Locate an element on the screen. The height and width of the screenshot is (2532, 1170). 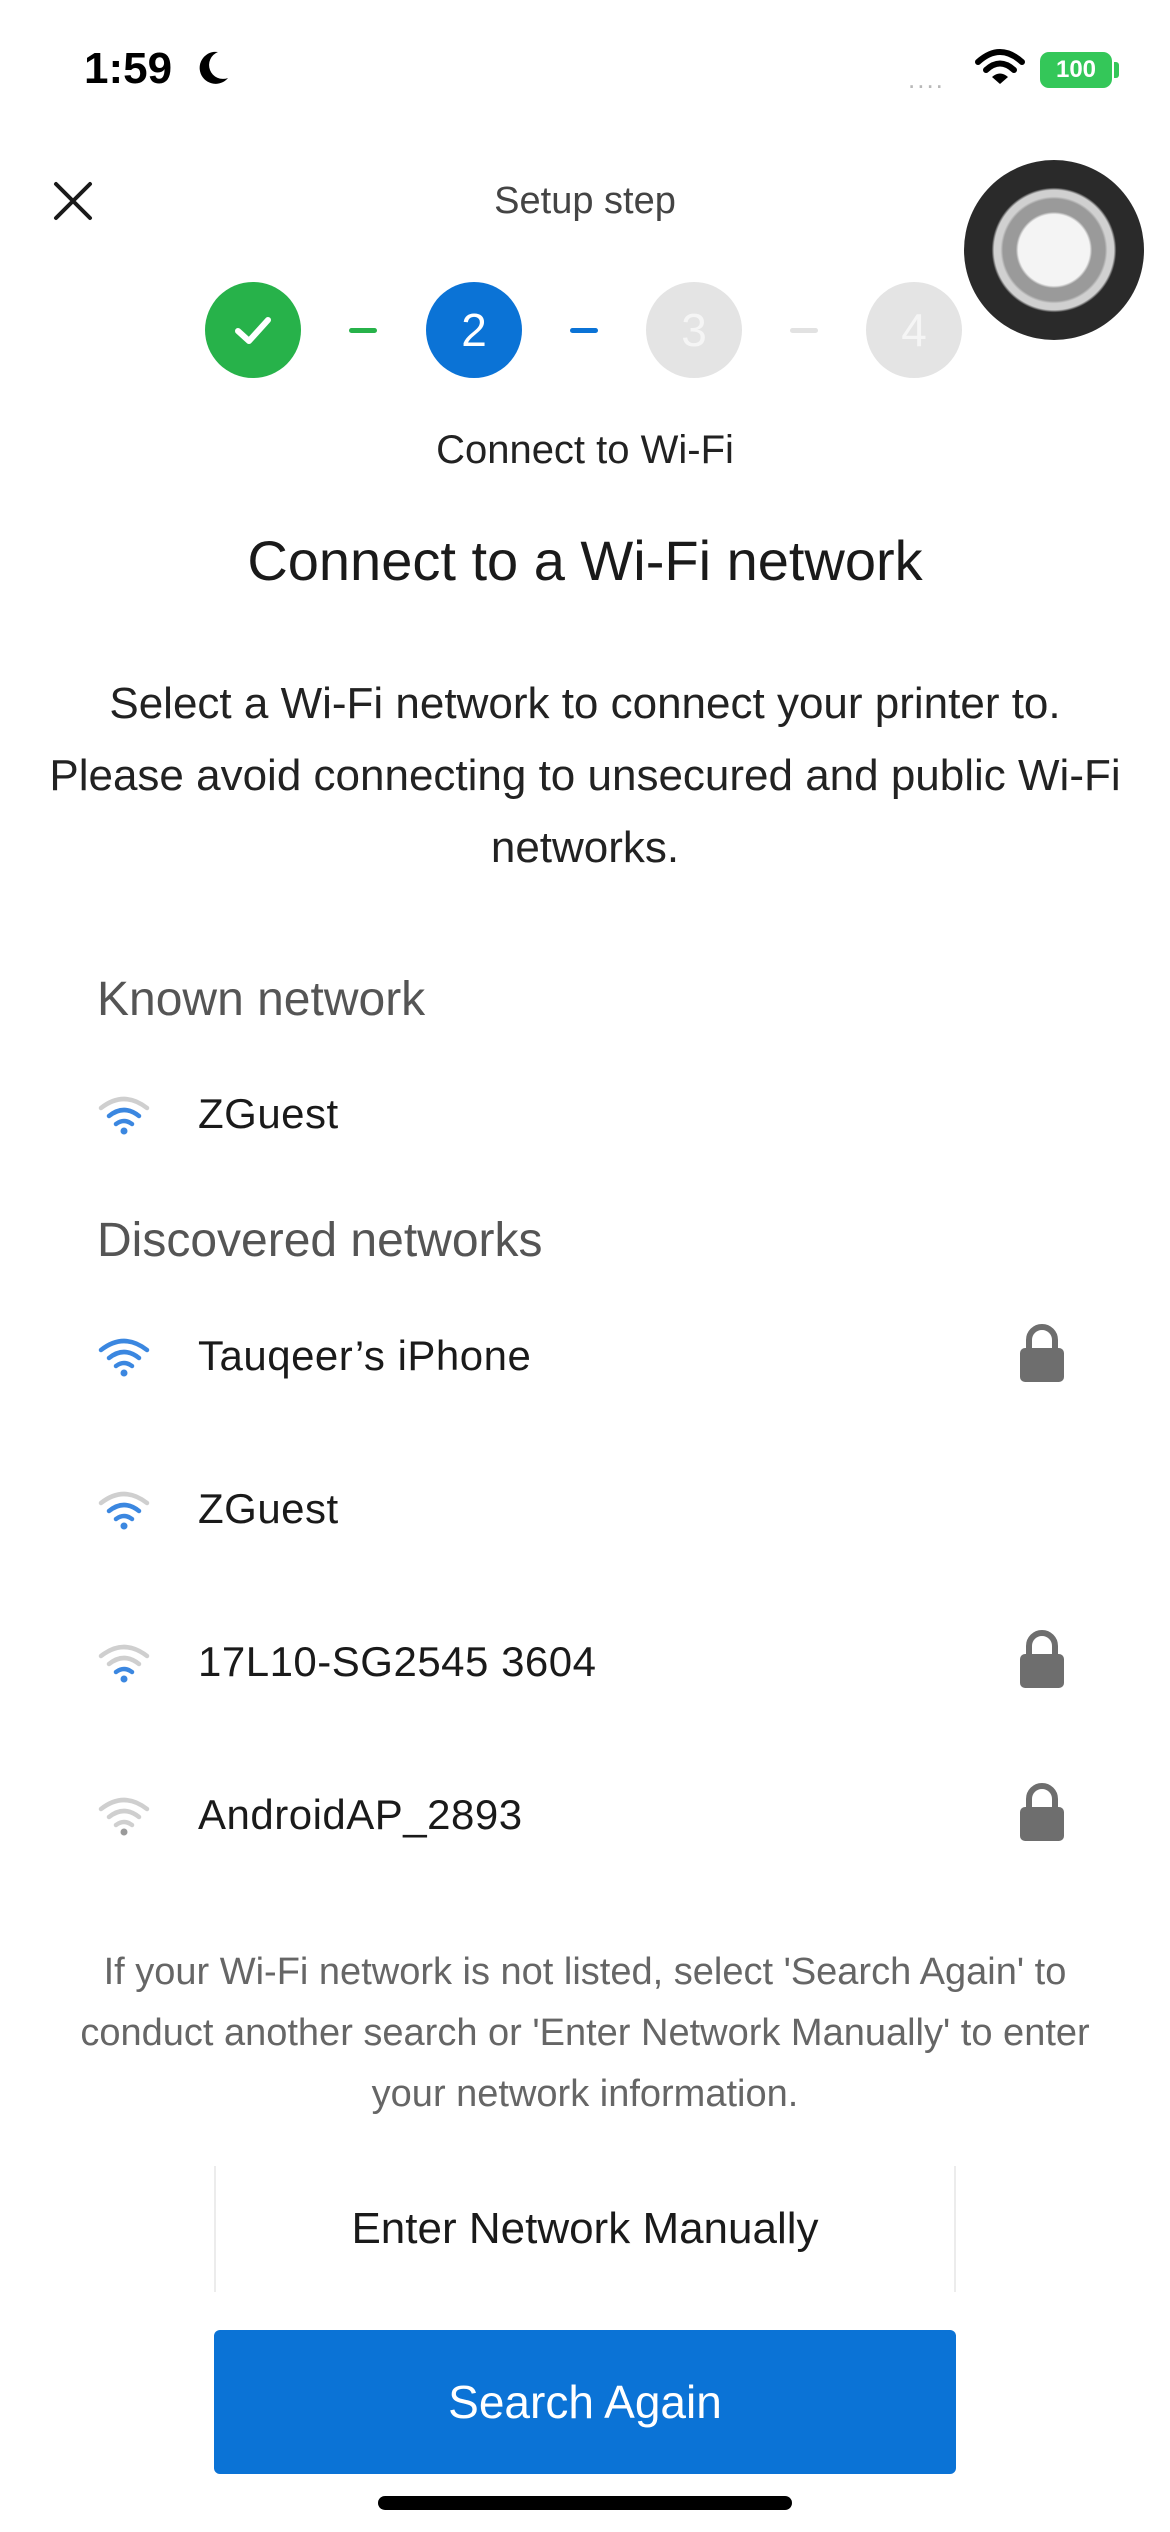
step-label: Connect to Wi-Fi is located at coordinates (585, 450).